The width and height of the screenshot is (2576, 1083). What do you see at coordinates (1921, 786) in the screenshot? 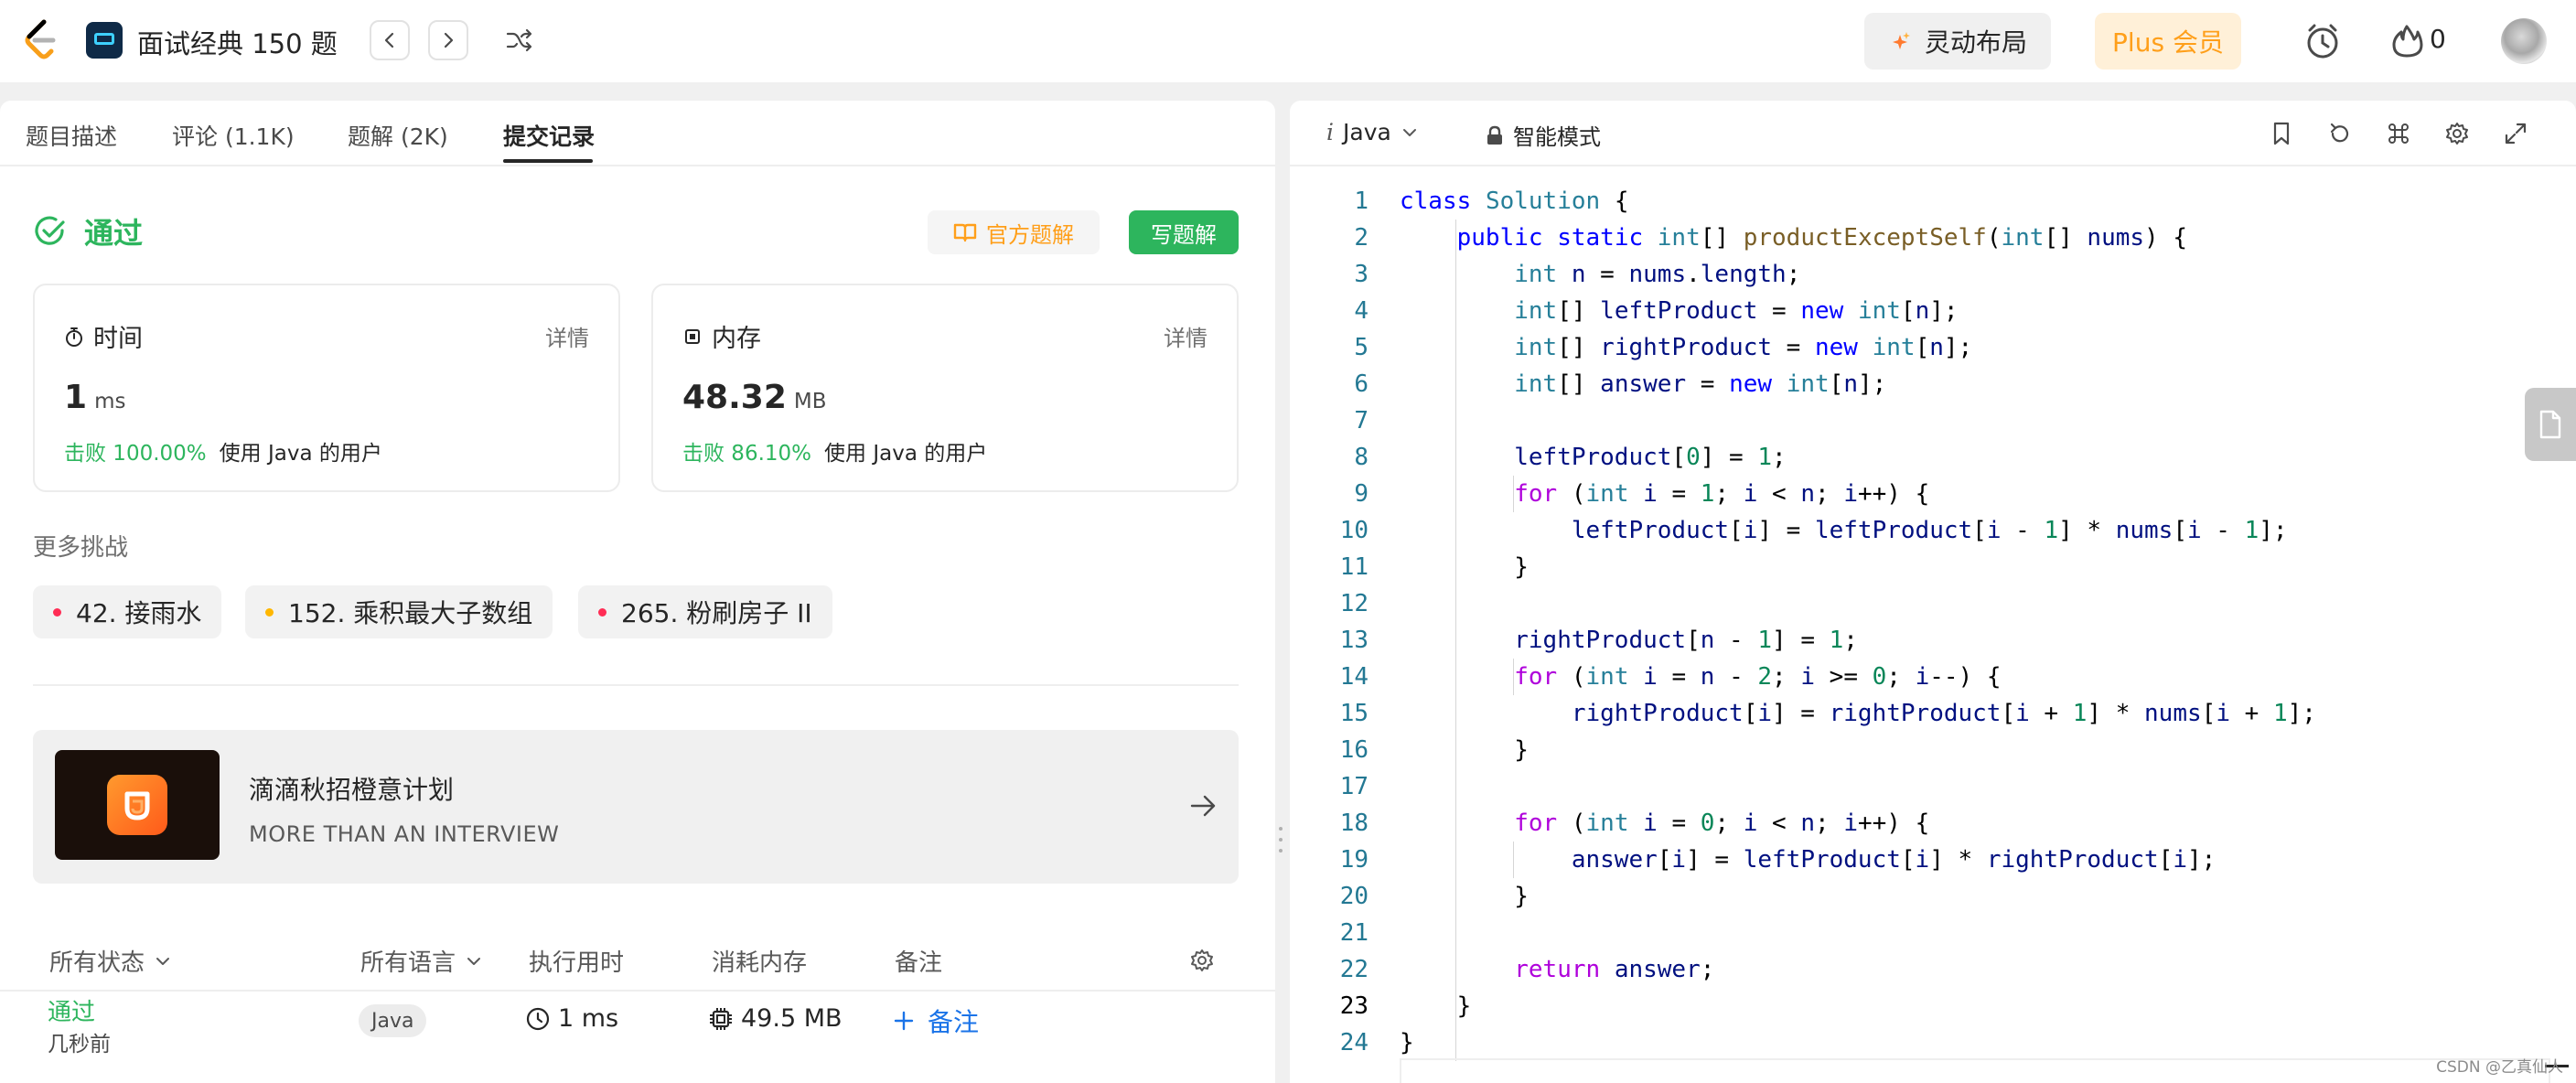
I see `code-line: 17` at bounding box center [1921, 786].